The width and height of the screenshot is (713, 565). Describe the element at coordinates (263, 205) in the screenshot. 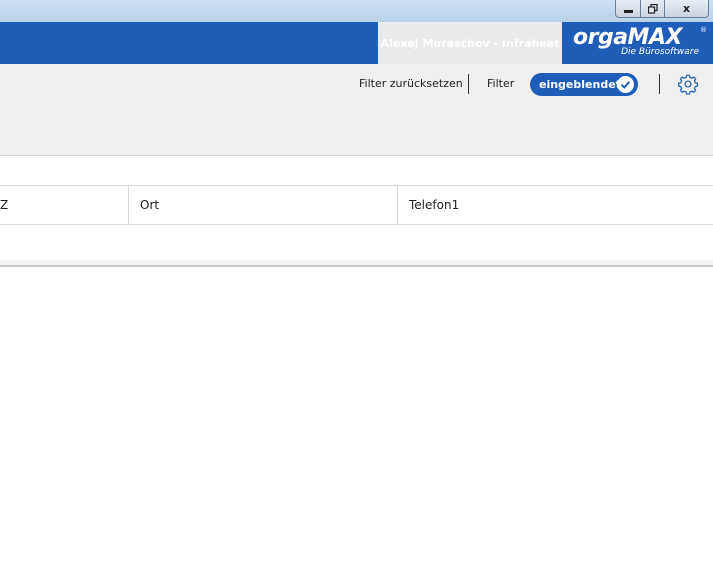

I see `column-header-ort: Ort` at that location.